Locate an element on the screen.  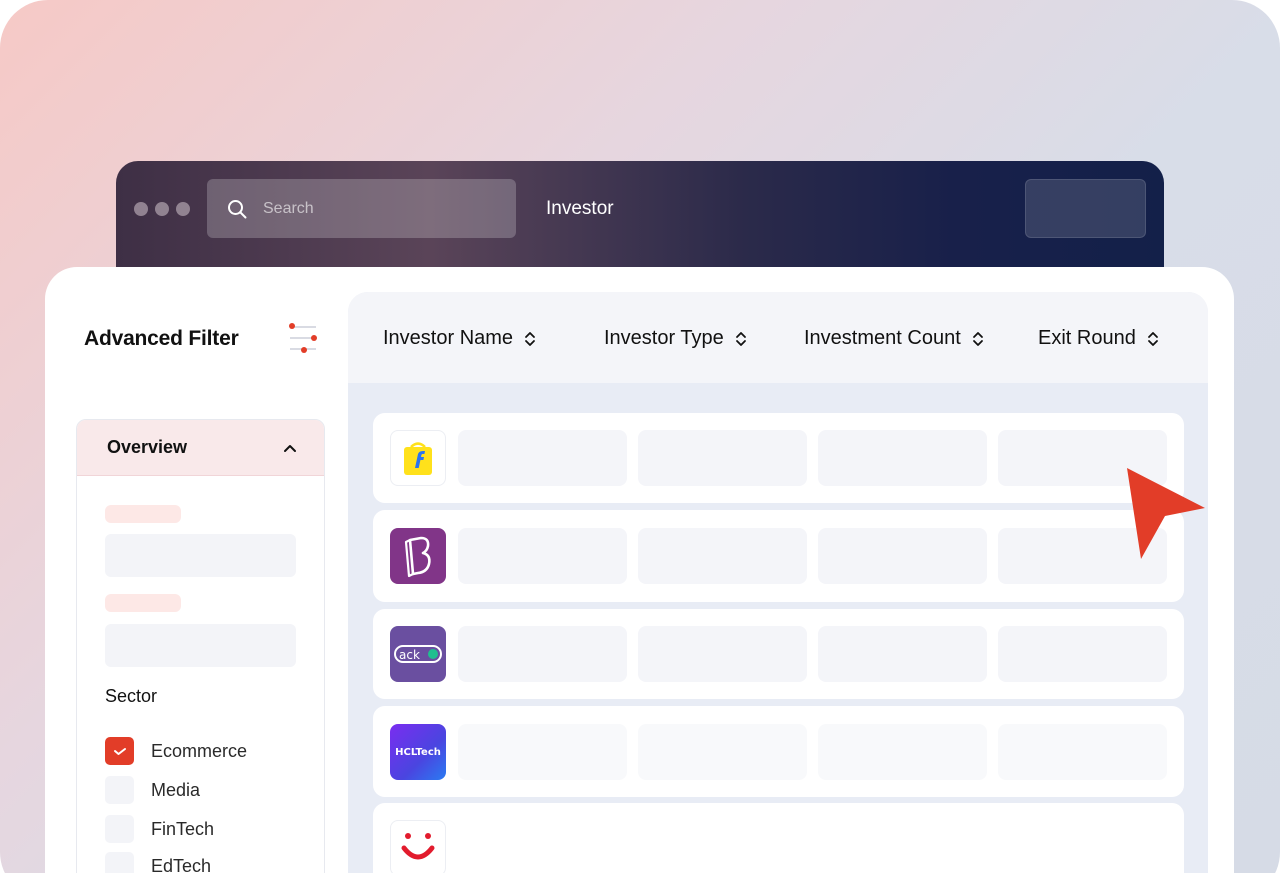
column-exit-round: Exit Round is located at coordinates (1099, 338).